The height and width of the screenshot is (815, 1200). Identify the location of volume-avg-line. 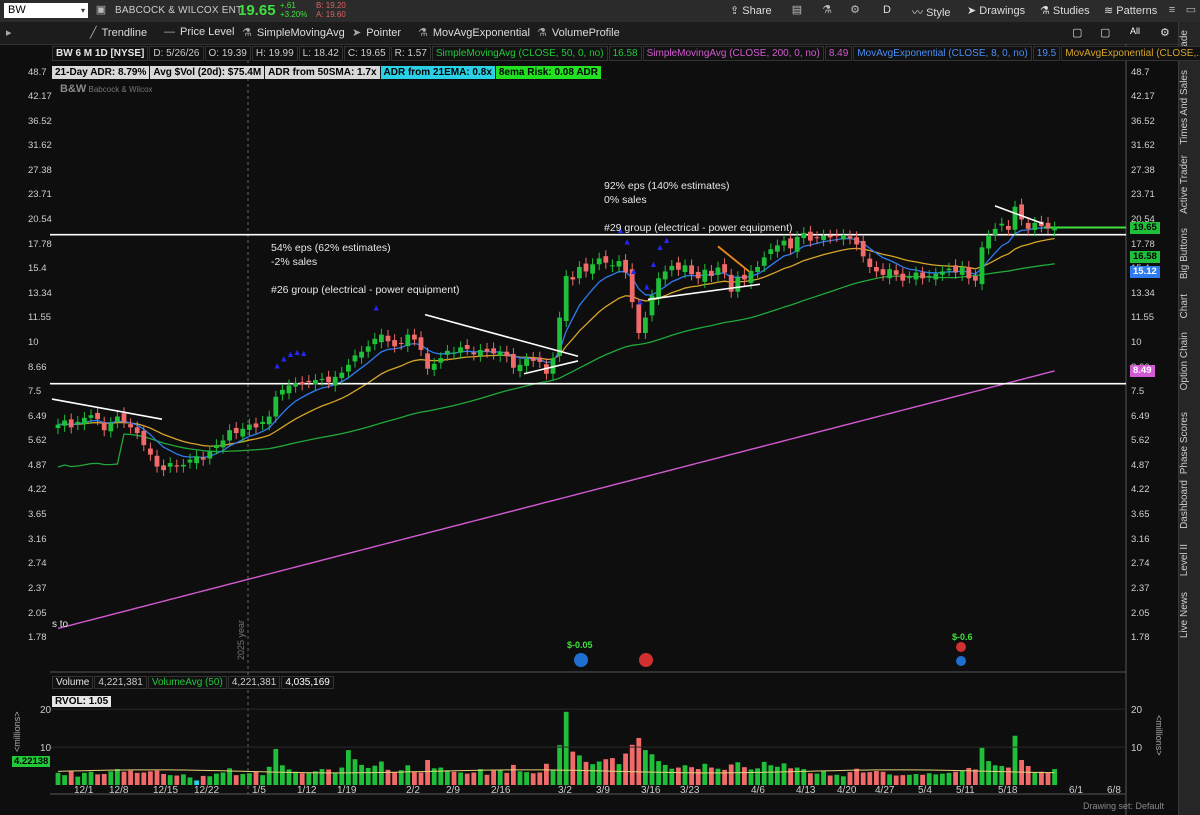
(556, 771).